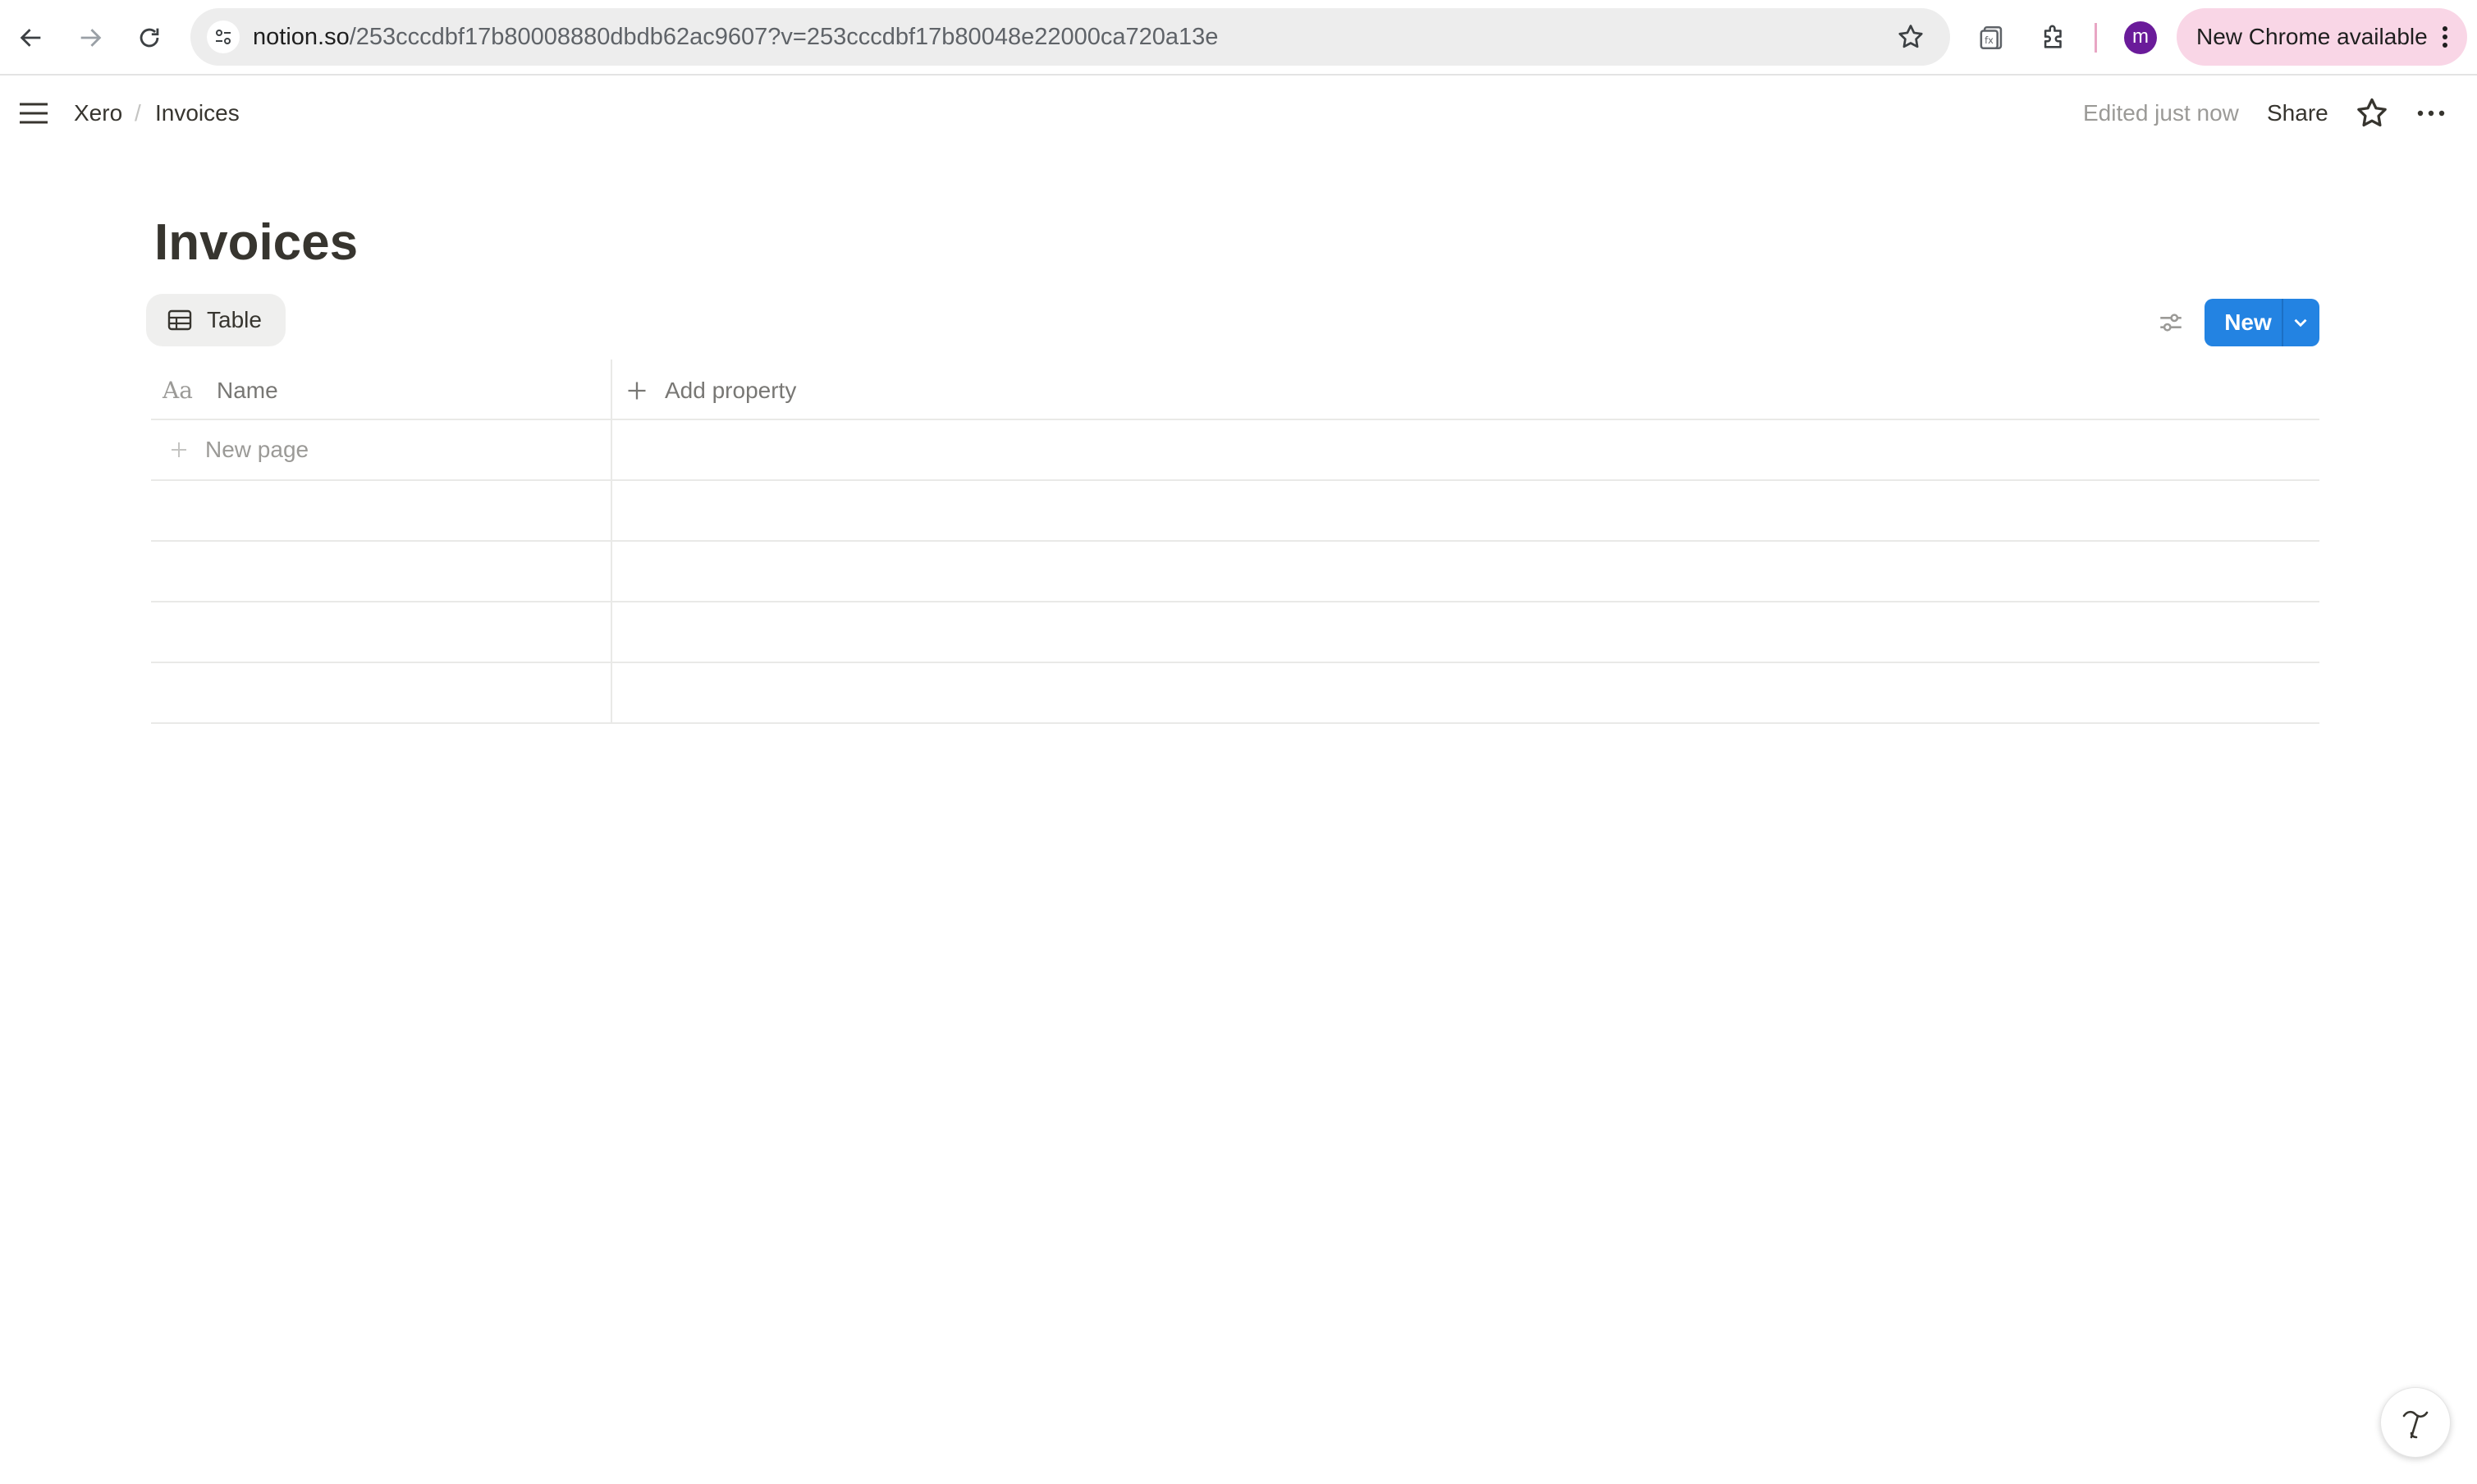 The width and height of the screenshot is (2477, 1484). What do you see at coordinates (2312, 36) in the screenshot?
I see `chrome-update-label: New Chrome available` at bounding box center [2312, 36].